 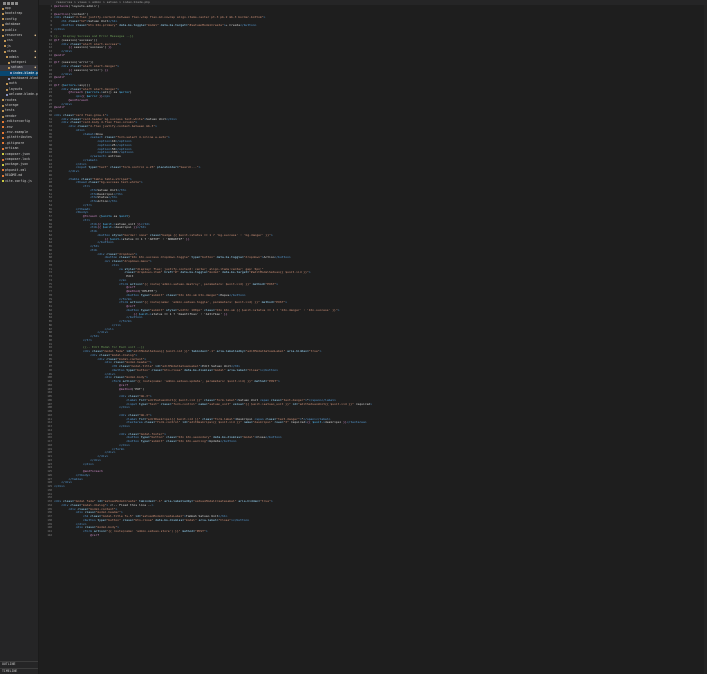 What do you see at coordinates (8, 3) in the screenshot?
I see `new-folder-icon` at bounding box center [8, 3].